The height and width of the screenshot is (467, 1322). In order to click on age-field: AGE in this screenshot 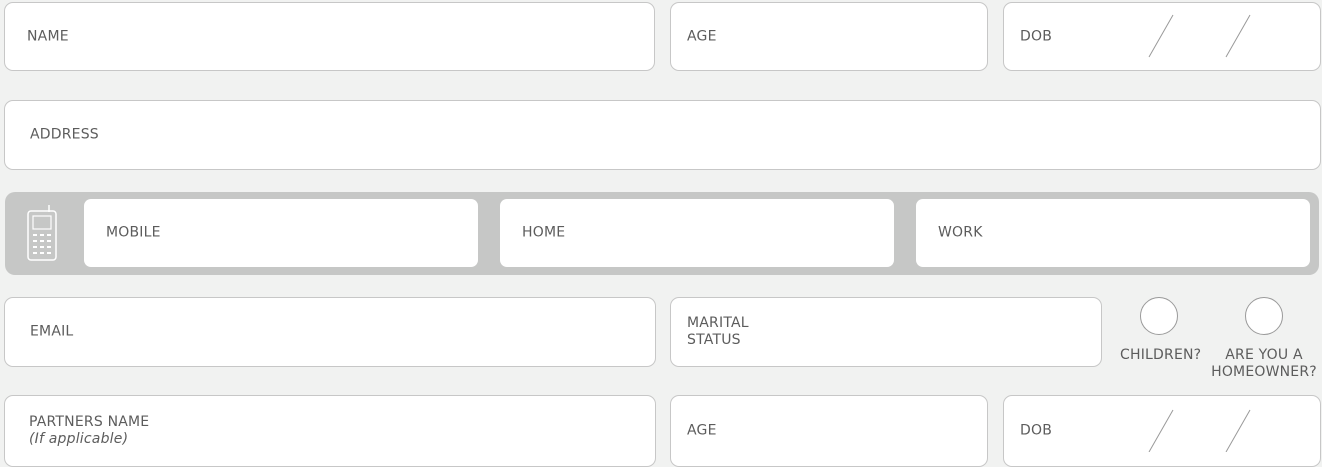, I will do `click(829, 36)`.